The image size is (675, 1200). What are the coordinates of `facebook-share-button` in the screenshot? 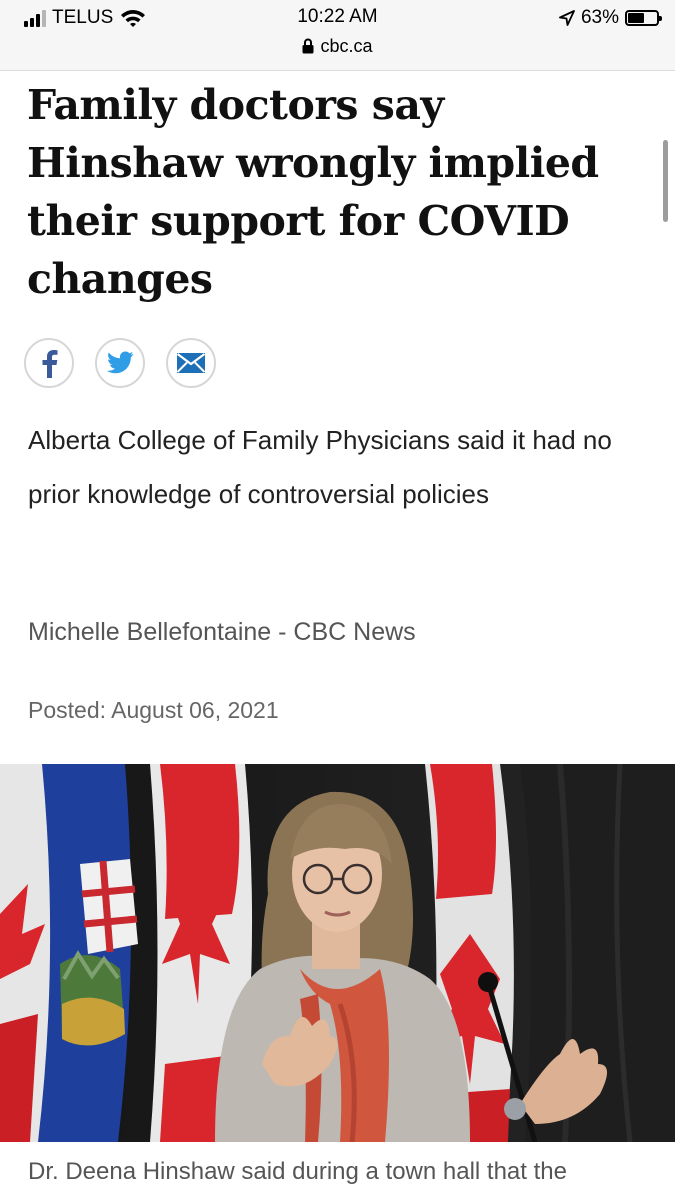 It's located at (49, 363).